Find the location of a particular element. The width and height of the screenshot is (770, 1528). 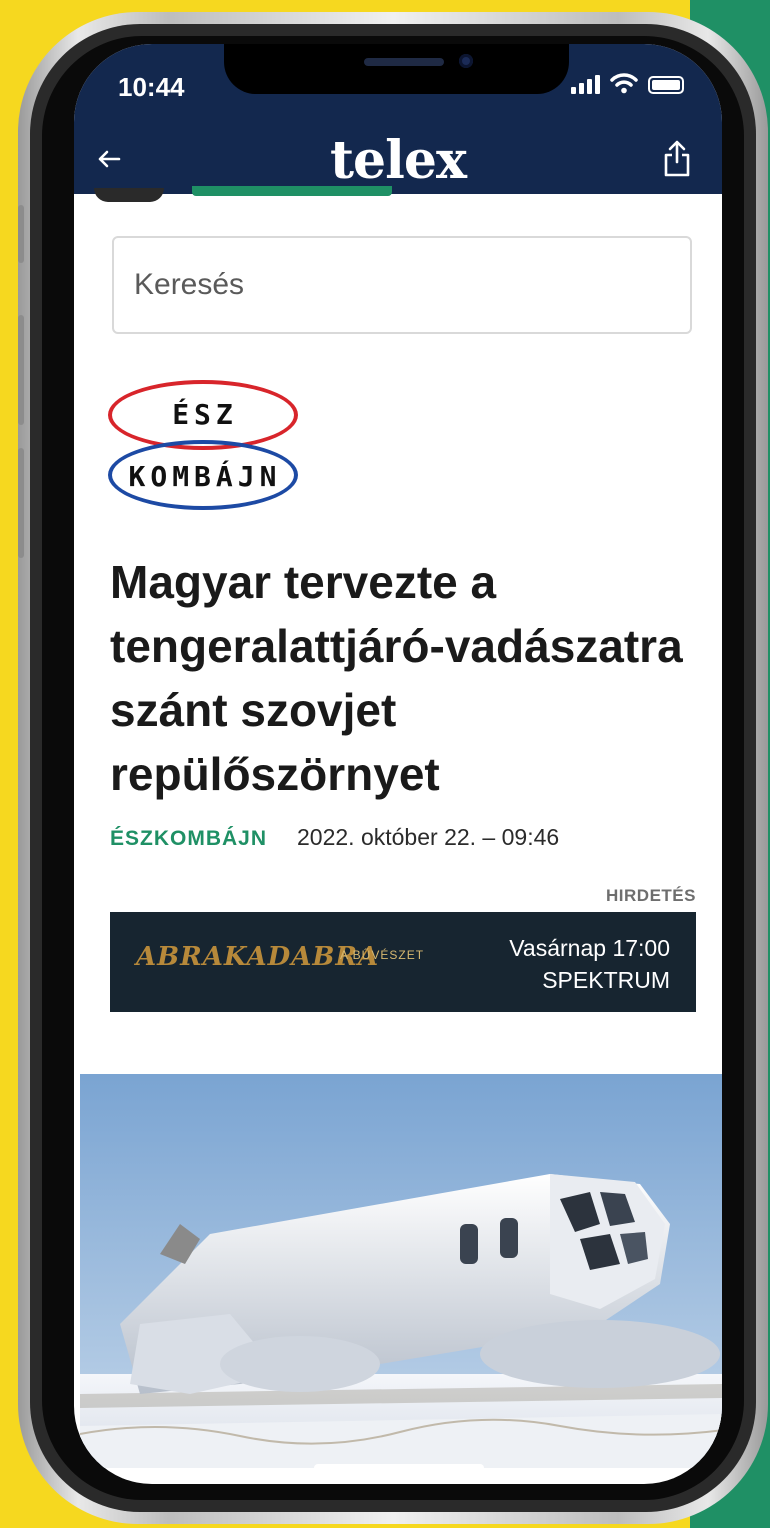

ad-schedule: Vasárnap 17:00 is located at coordinates (589, 948).